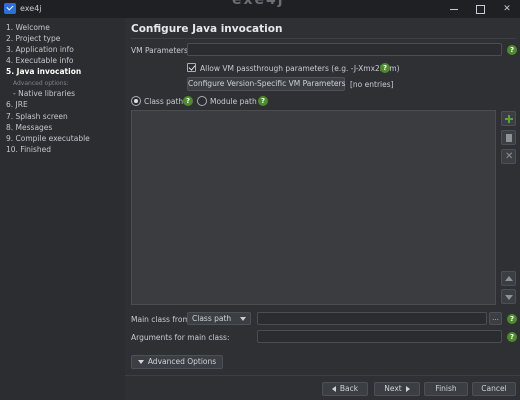  Describe the element at coordinates (28, 27) in the screenshot. I see `step-welcome: 1. Welcome` at that location.